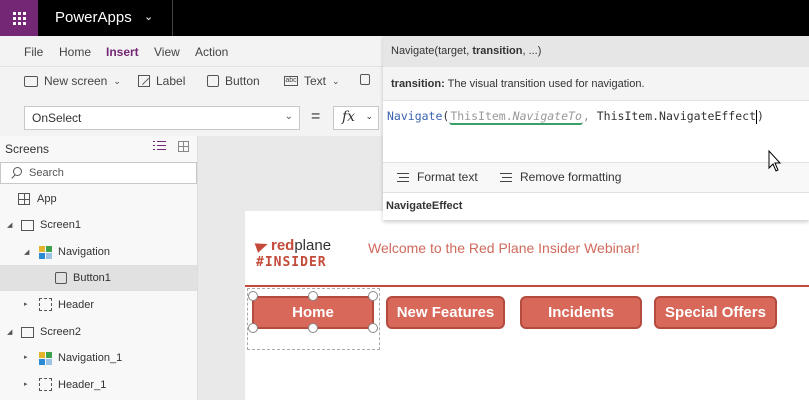 This screenshot has width=809, height=400. I want to click on nav-button-label: Home, so click(313, 312).